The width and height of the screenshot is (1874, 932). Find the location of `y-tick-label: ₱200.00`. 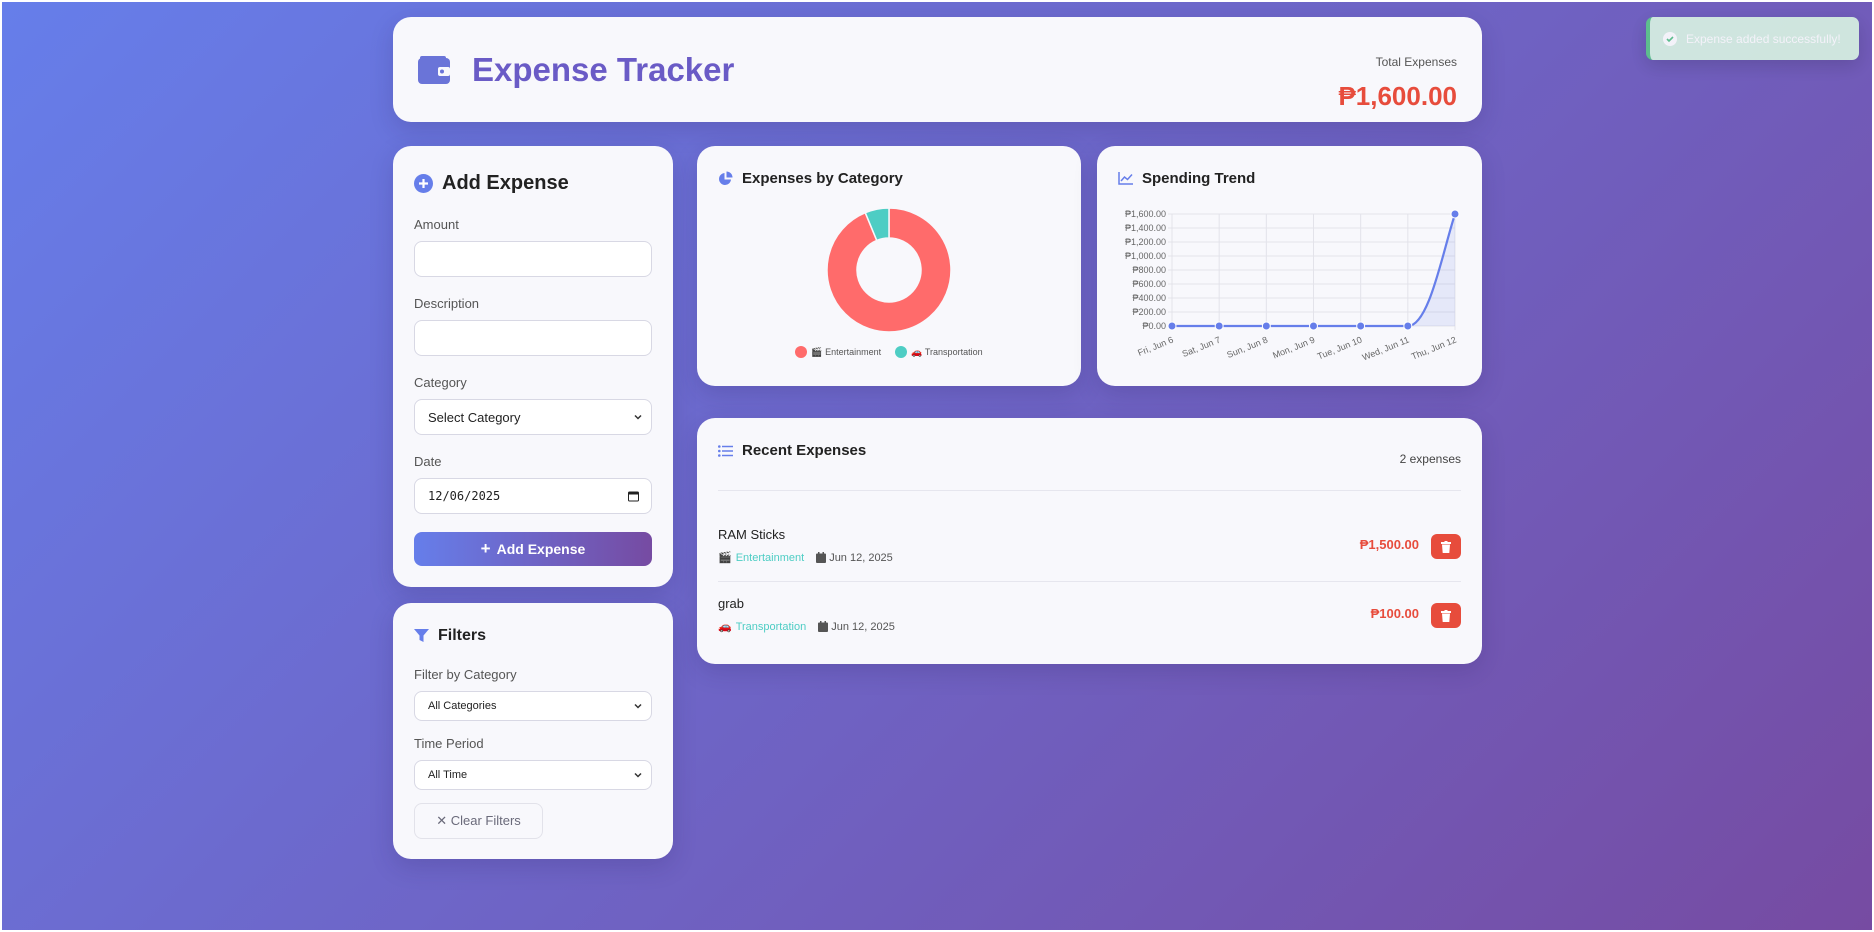

y-tick-label: ₱200.00 is located at coordinates (1149, 312).